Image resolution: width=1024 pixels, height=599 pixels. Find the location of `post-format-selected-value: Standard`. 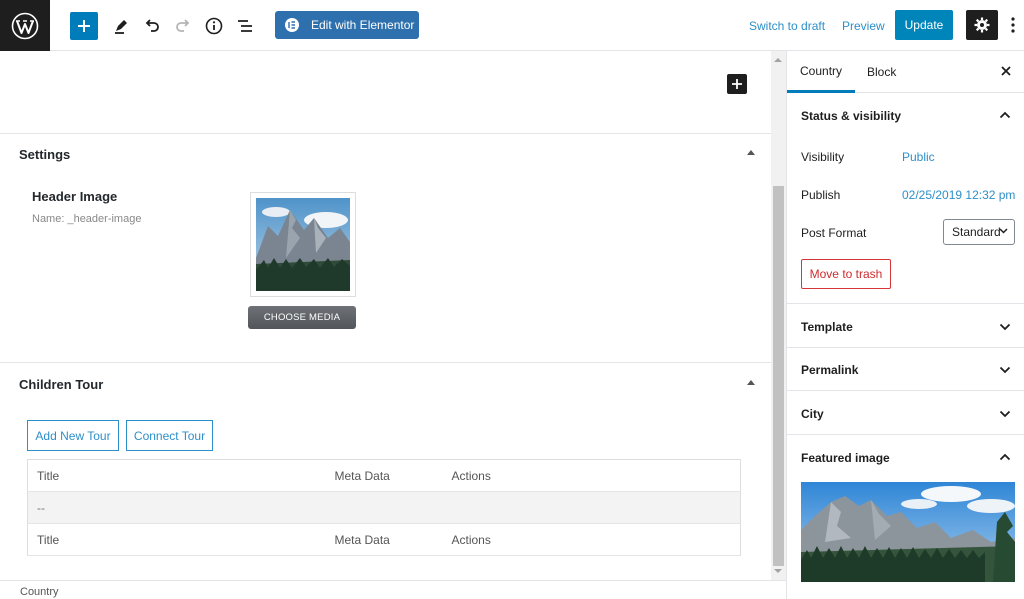

post-format-selected-value: Standard is located at coordinates (976, 232).